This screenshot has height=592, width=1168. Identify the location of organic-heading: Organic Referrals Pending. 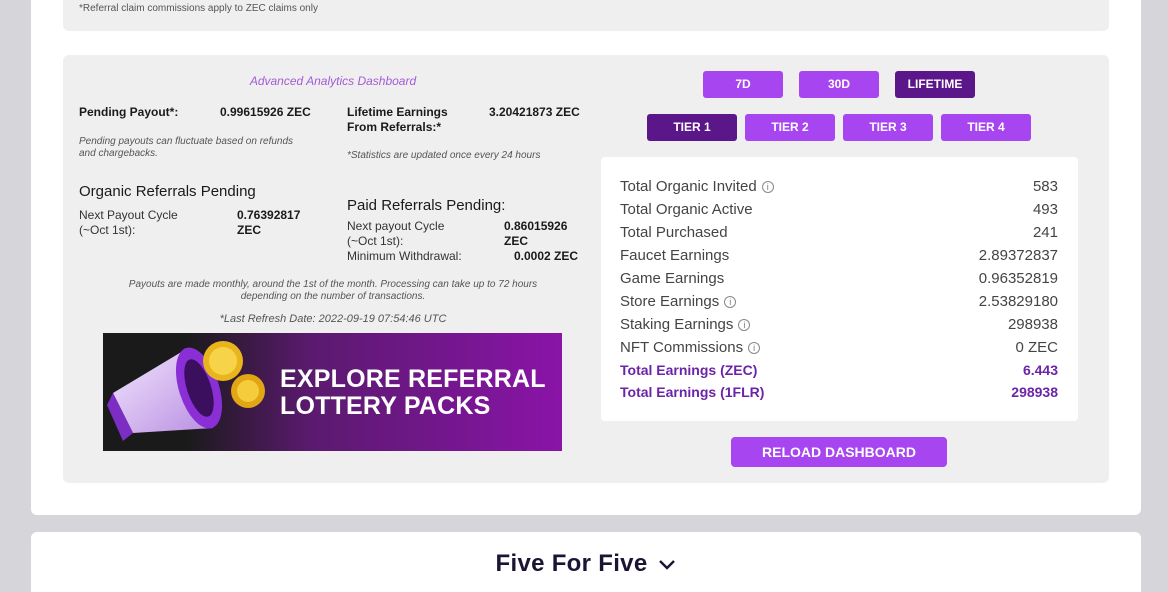
(167, 191).